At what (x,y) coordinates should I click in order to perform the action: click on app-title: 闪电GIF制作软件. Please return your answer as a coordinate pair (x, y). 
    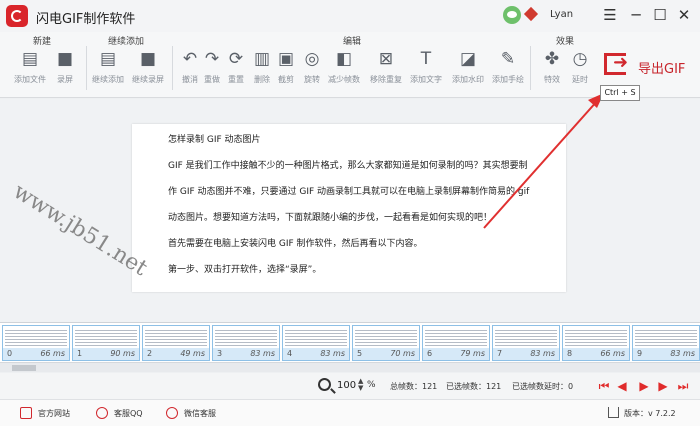
    Looking at the image, I should click on (86, 19).